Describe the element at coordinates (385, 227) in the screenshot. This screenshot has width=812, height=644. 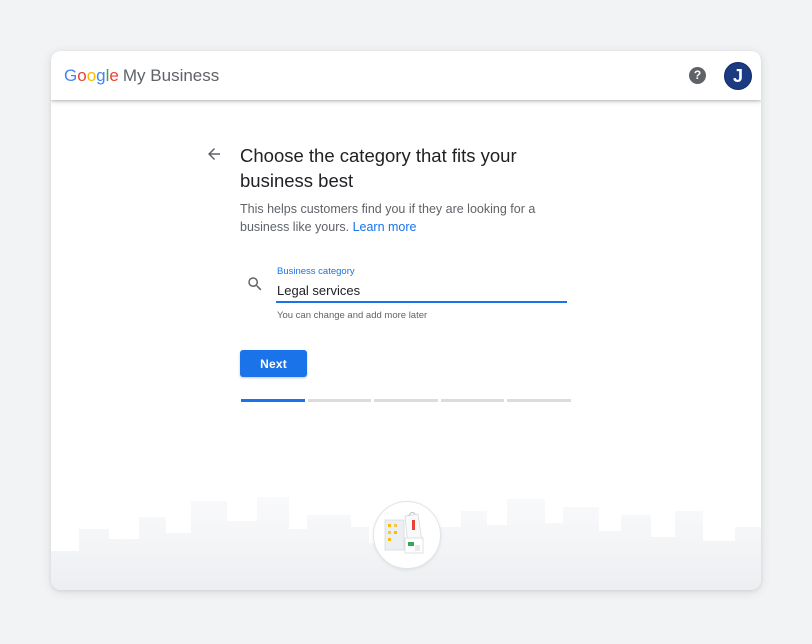
I see `learn-more-link: Learn more` at that location.